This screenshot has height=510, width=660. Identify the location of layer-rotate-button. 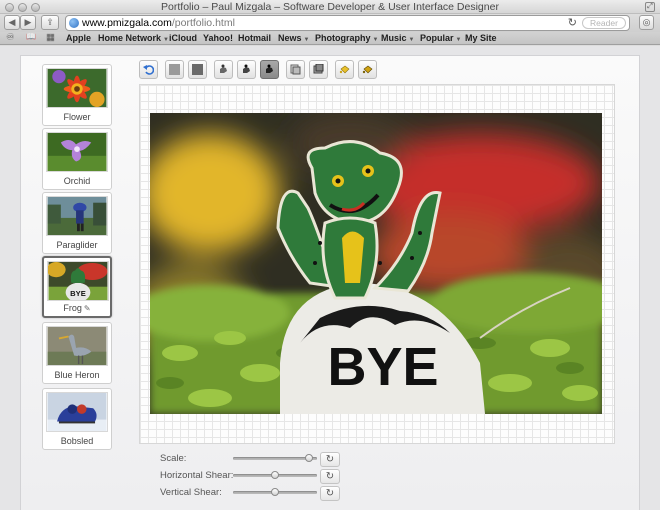
(318, 69).